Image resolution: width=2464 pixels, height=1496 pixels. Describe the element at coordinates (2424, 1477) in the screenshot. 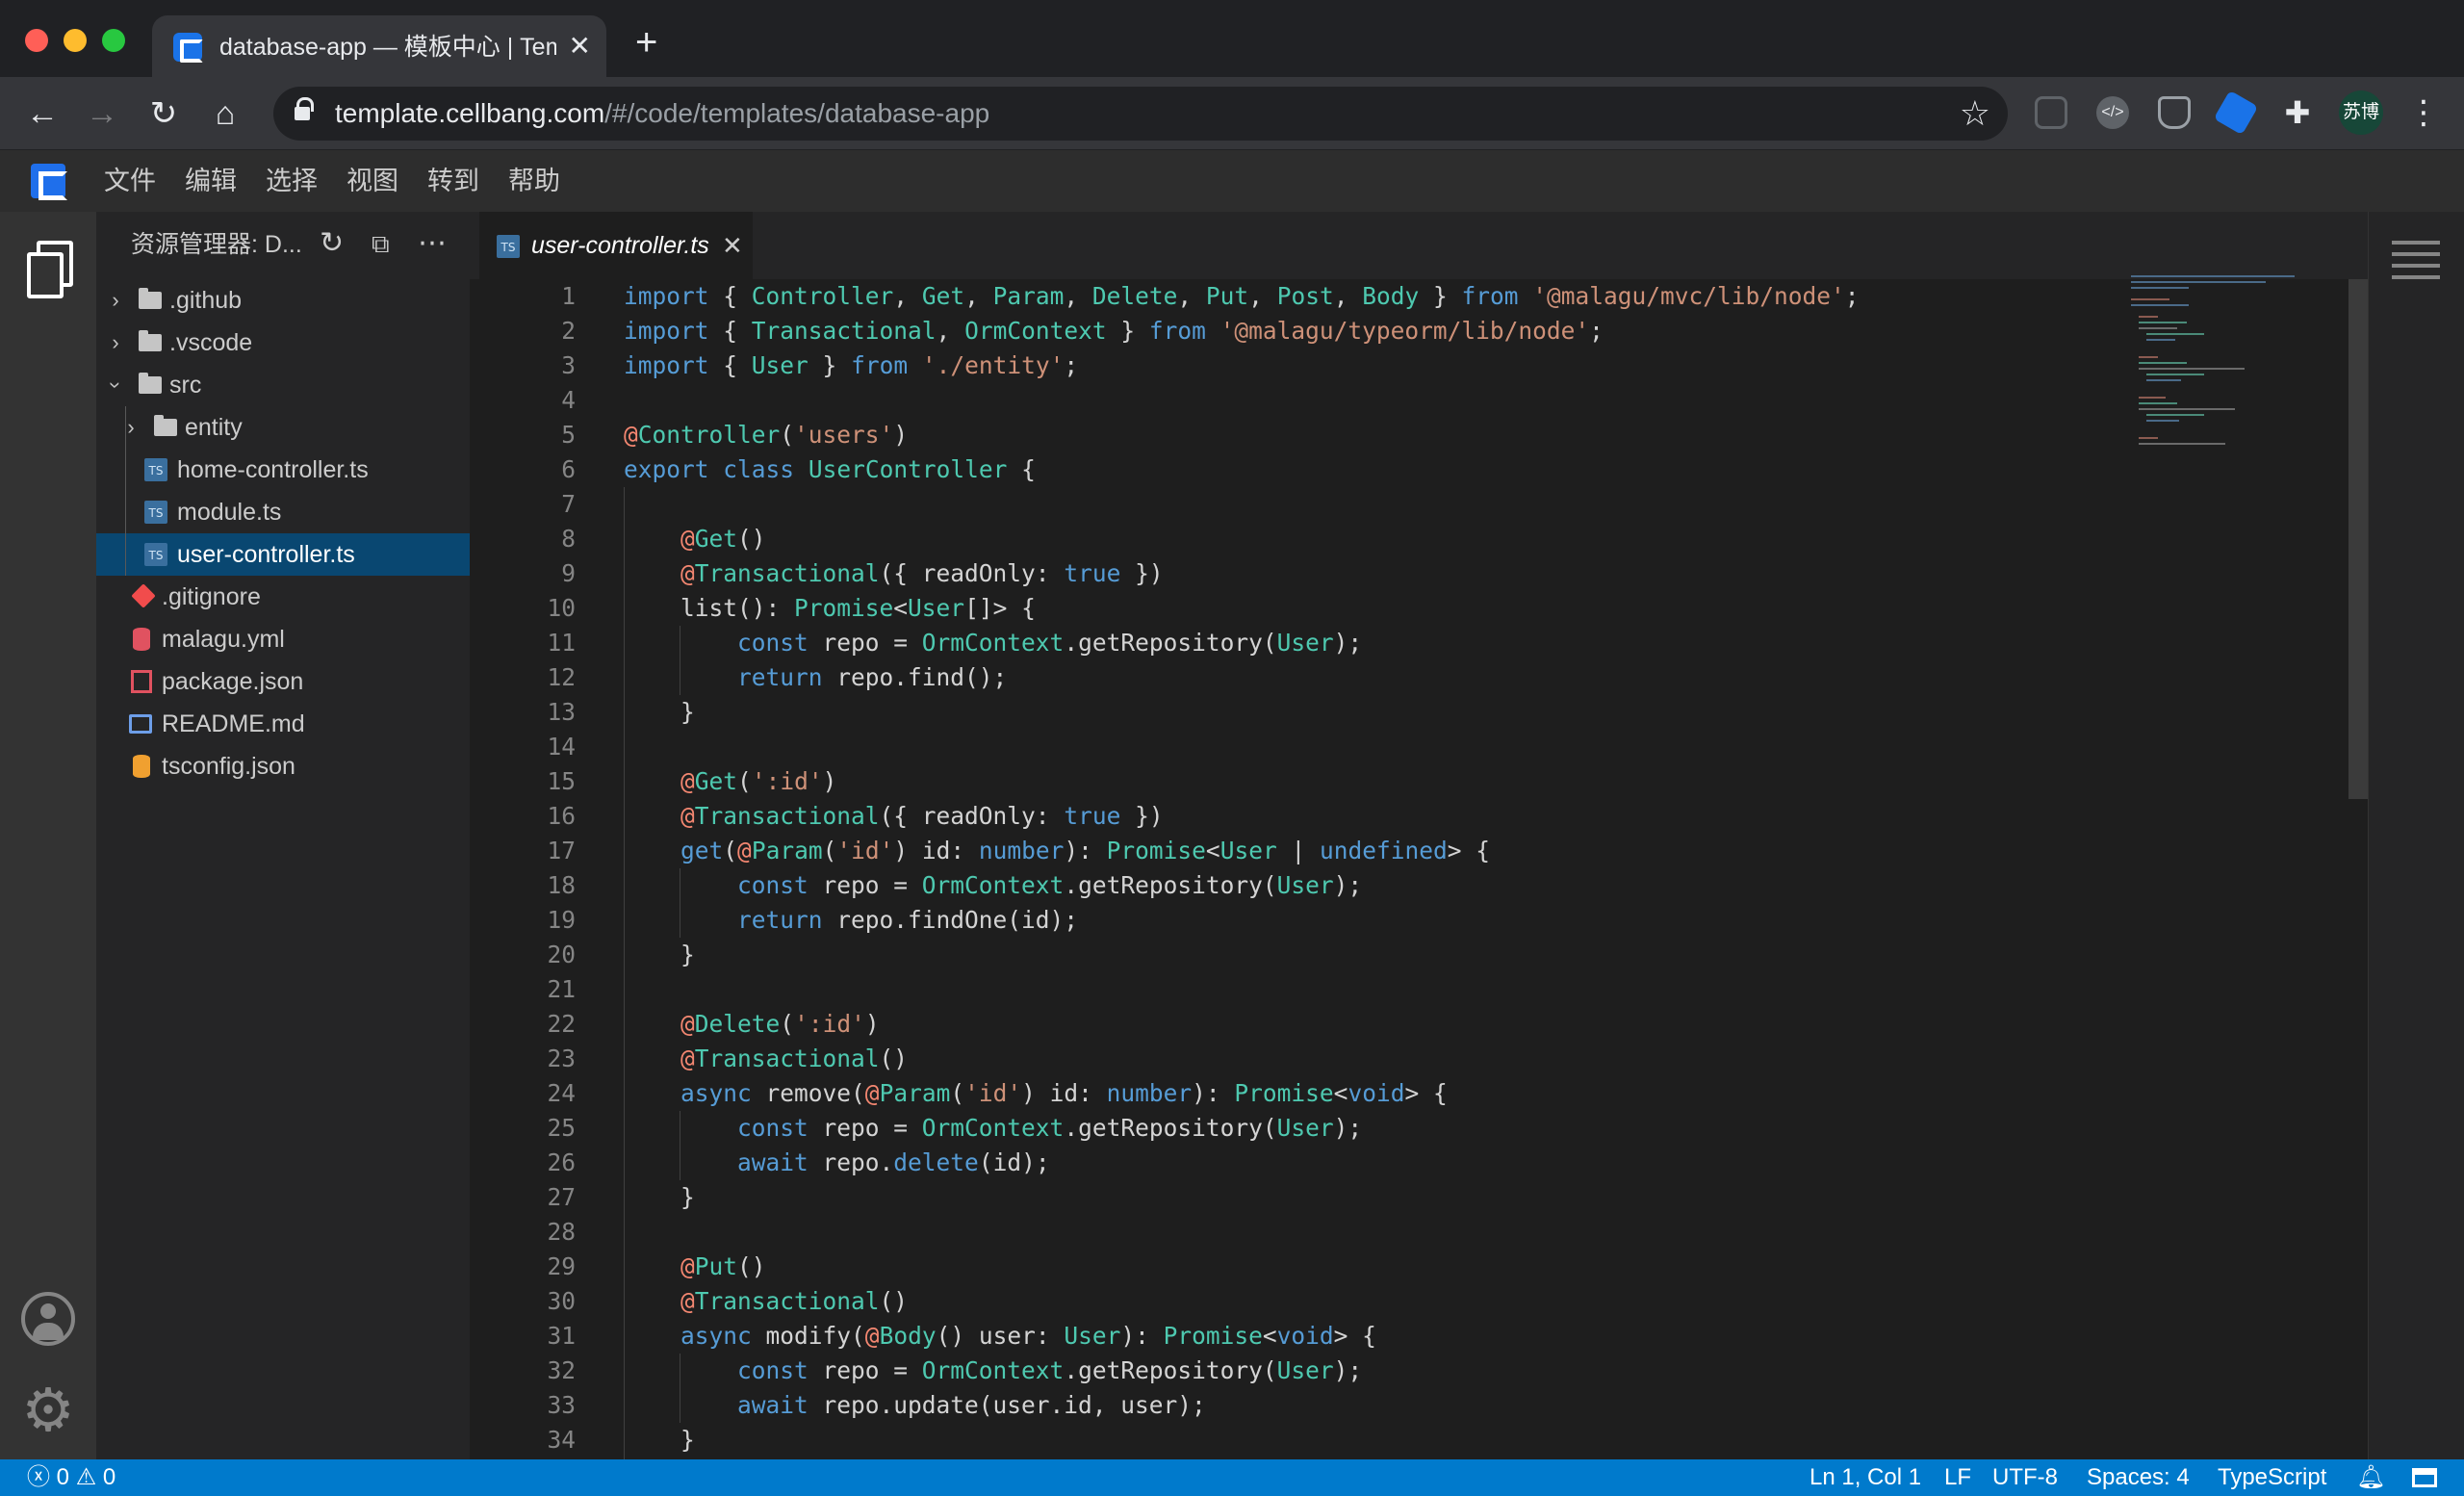

I see `toggle-panel-icon` at that location.